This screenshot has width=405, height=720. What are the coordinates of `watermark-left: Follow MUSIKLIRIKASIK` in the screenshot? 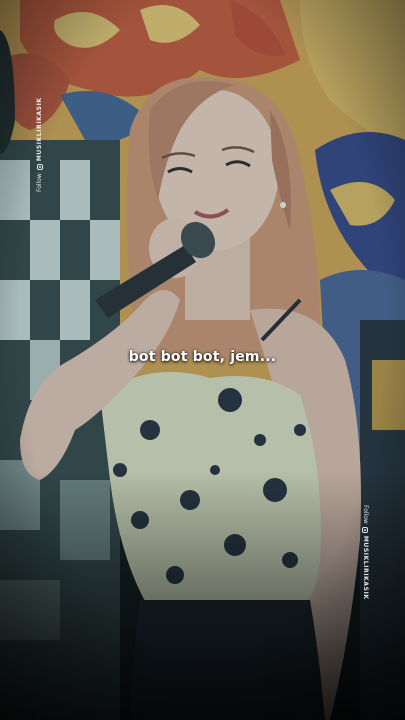 It's located at (39, 144).